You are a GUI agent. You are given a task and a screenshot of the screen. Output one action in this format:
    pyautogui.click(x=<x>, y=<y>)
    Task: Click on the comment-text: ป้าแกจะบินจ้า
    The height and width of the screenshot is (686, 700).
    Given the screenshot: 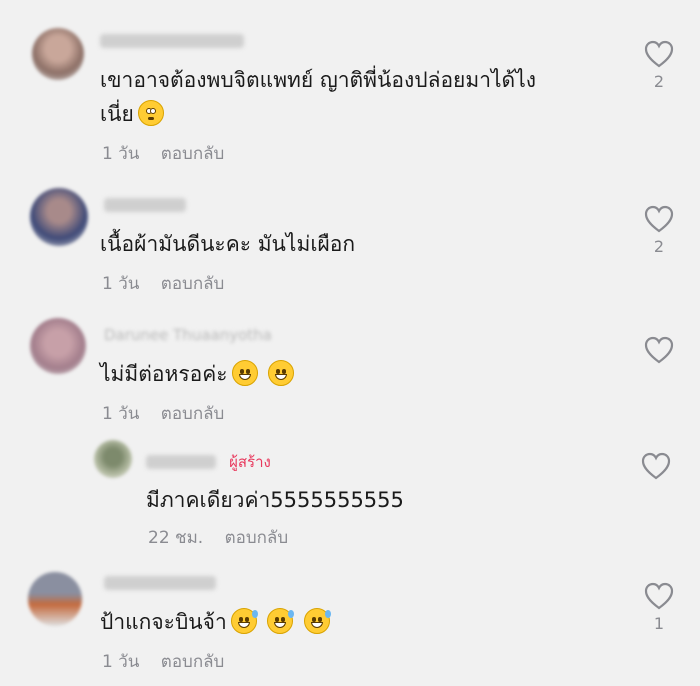 What is the action you would take?
    pyautogui.click(x=216, y=622)
    